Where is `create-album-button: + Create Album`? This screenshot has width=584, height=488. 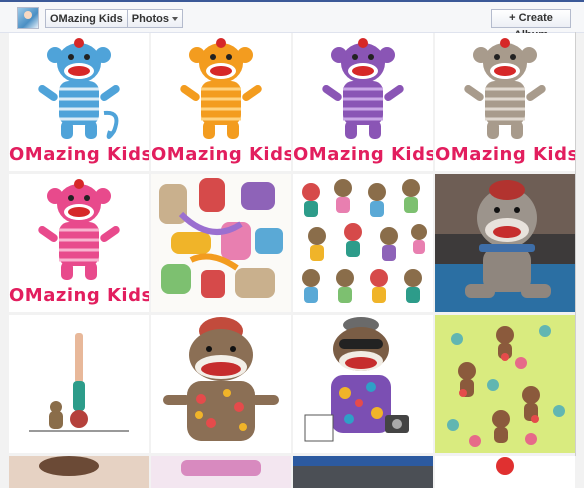 create-album-button: + Create Album is located at coordinates (531, 25).